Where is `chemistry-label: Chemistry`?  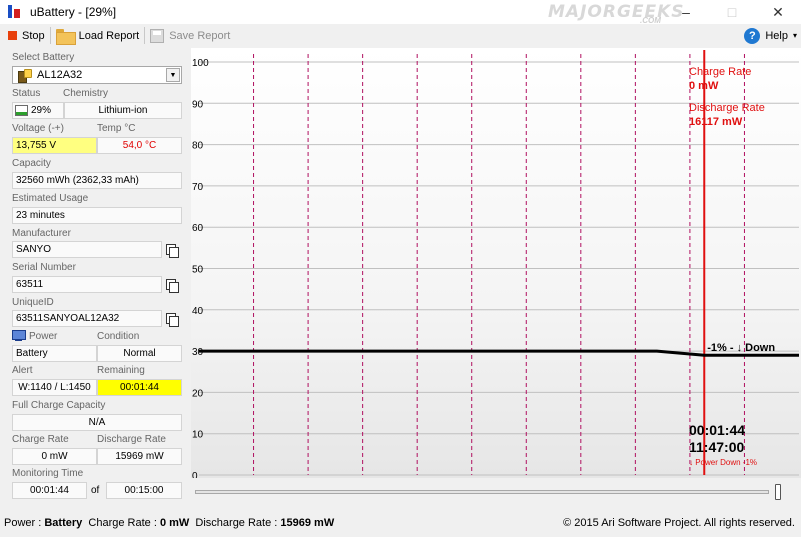 chemistry-label: Chemistry is located at coordinates (86, 93).